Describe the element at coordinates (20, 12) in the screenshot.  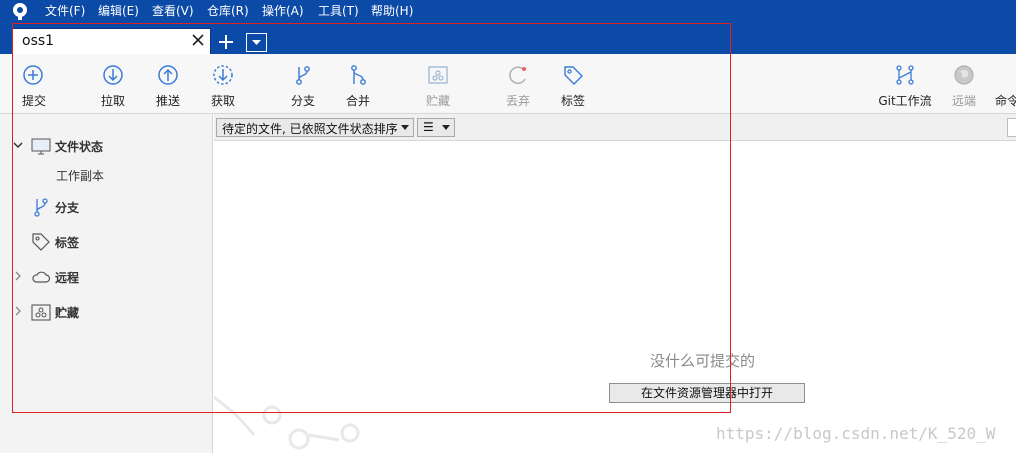
I see `sourcetree-logo-icon` at that location.